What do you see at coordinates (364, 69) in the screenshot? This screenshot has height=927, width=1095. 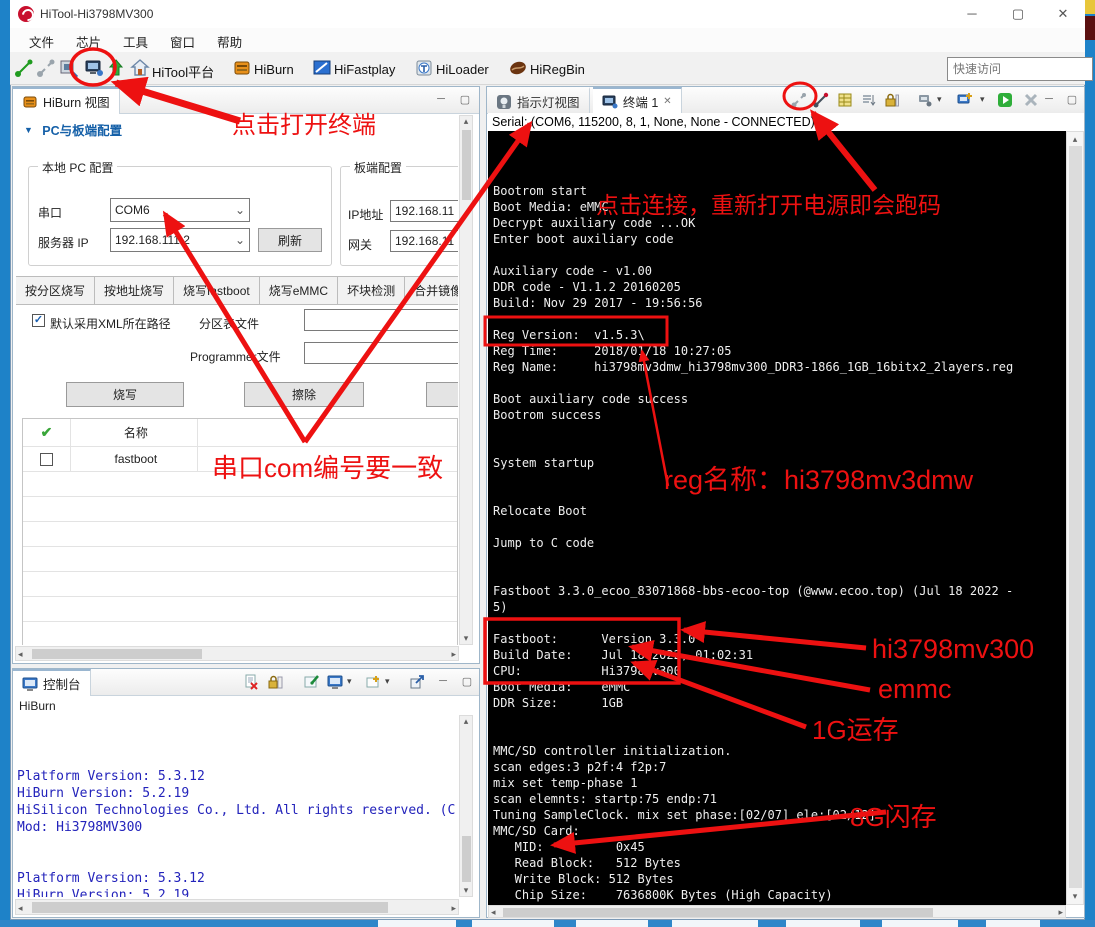 I see `hifastplay-label: HiFastplay` at bounding box center [364, 69].